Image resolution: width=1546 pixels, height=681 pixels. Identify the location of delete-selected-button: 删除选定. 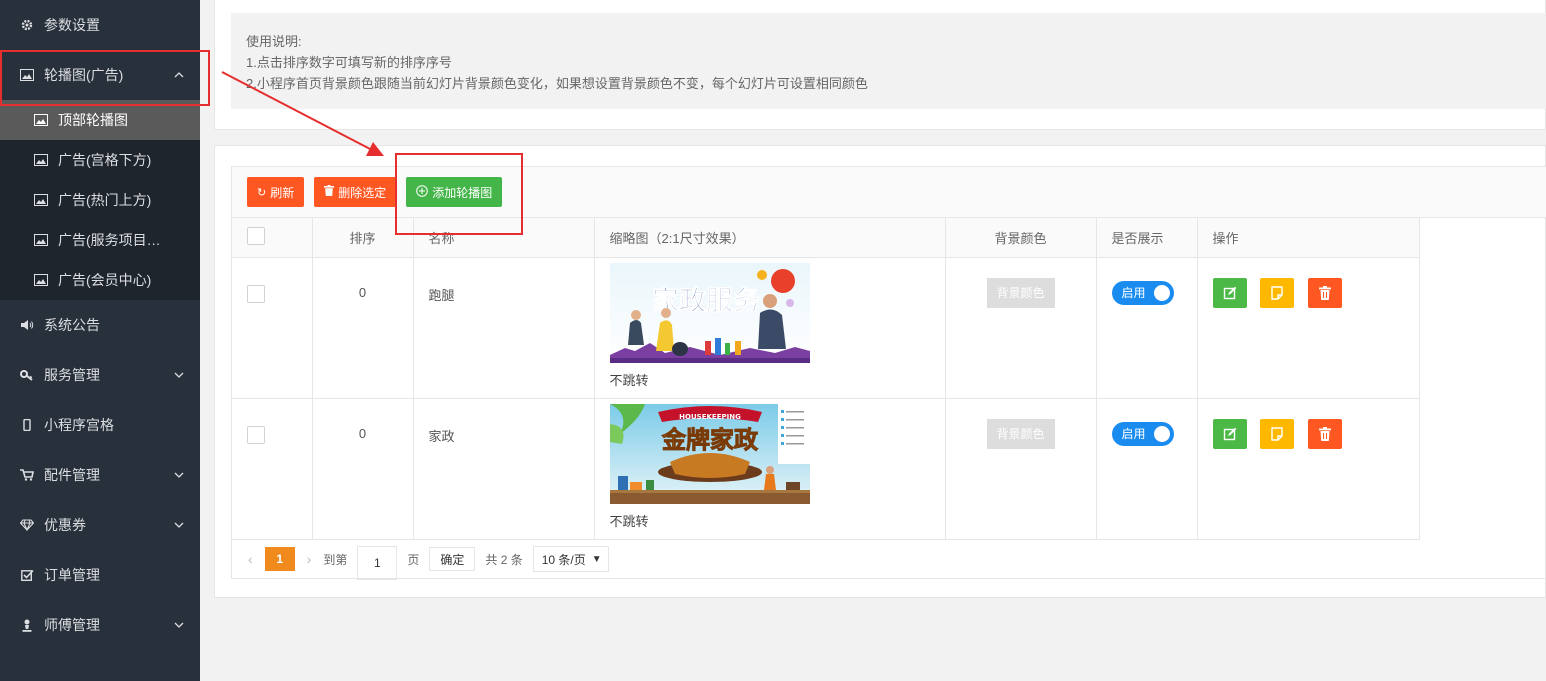
(355, 192).